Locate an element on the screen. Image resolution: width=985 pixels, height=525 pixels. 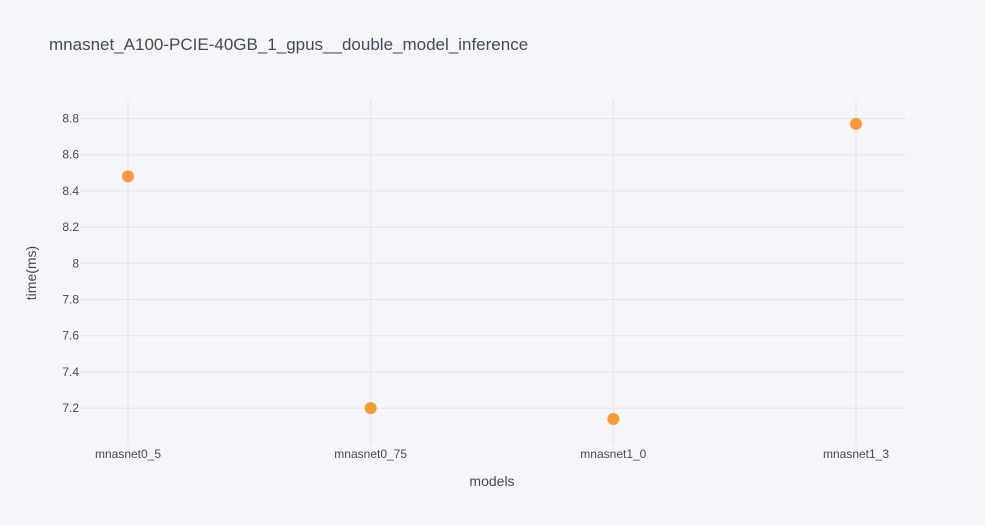
y-tick-label: 8 is located at coordinates (75, 263).